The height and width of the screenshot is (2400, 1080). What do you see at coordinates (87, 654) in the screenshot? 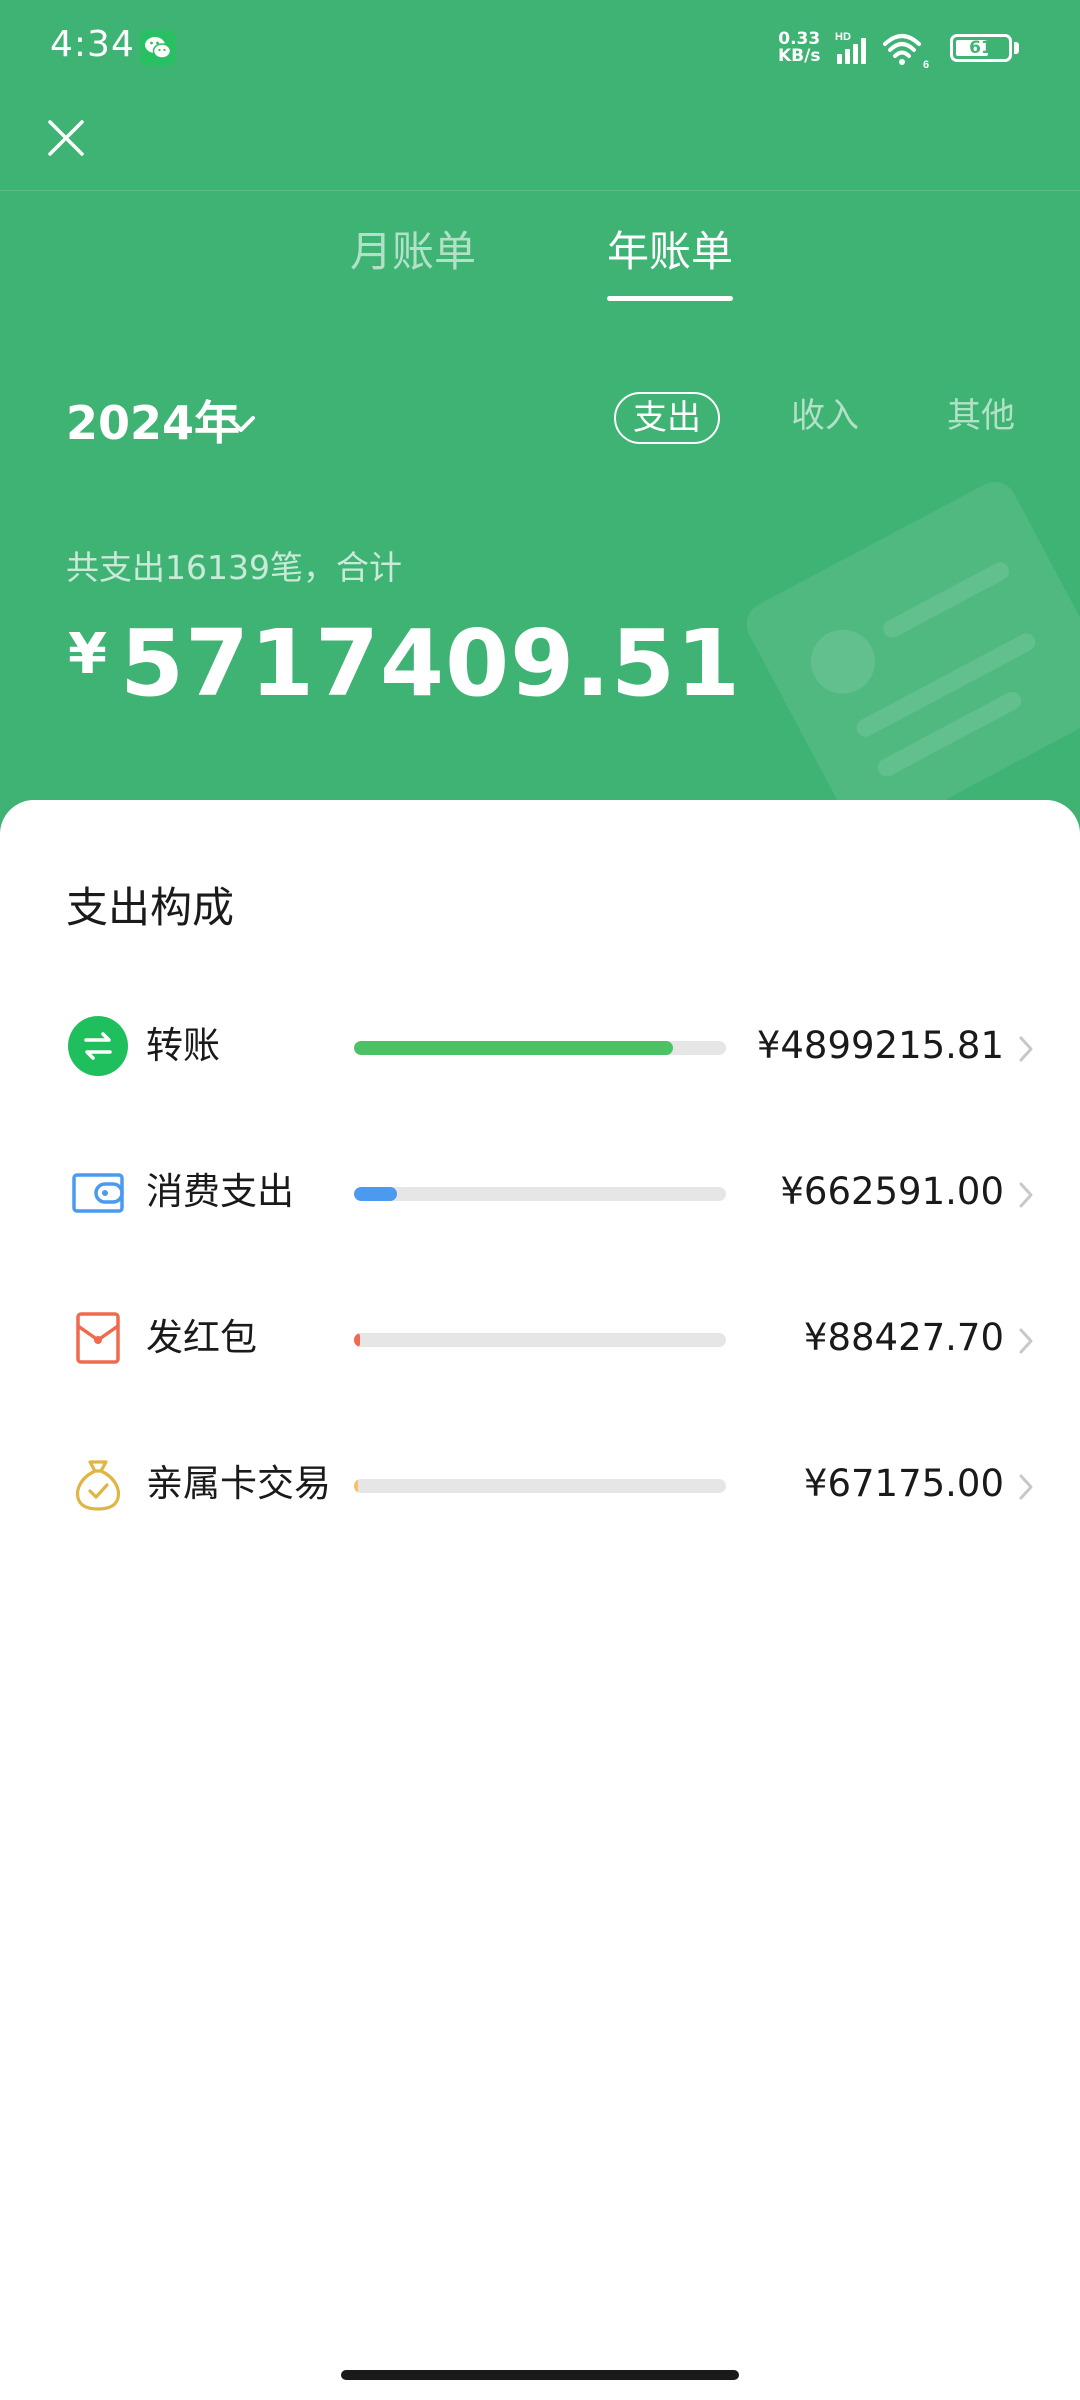
I see `currency-symbol: ¥` at bounding box center [87, 654].